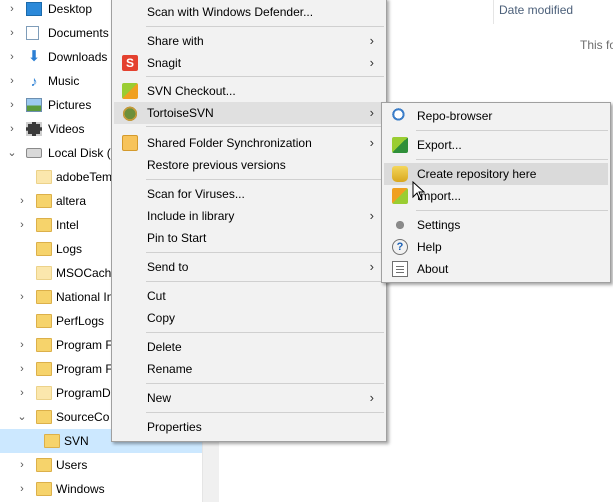 This screenshot has height=502, width=613. I want to click on tree-item-label: SVN, so click(76, 441).